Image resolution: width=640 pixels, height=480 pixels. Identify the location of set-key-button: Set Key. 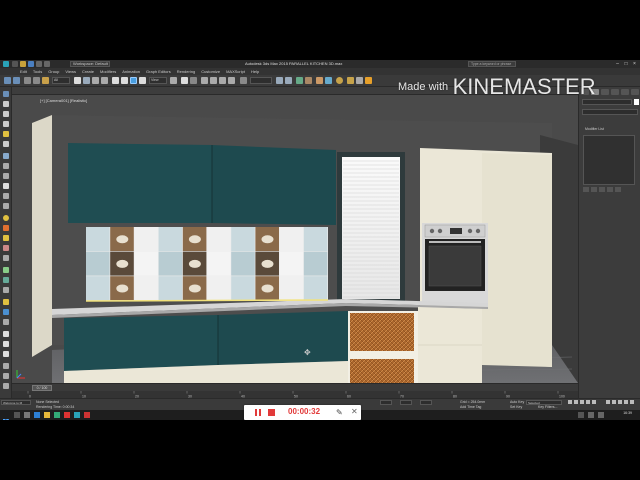
(516, 407).